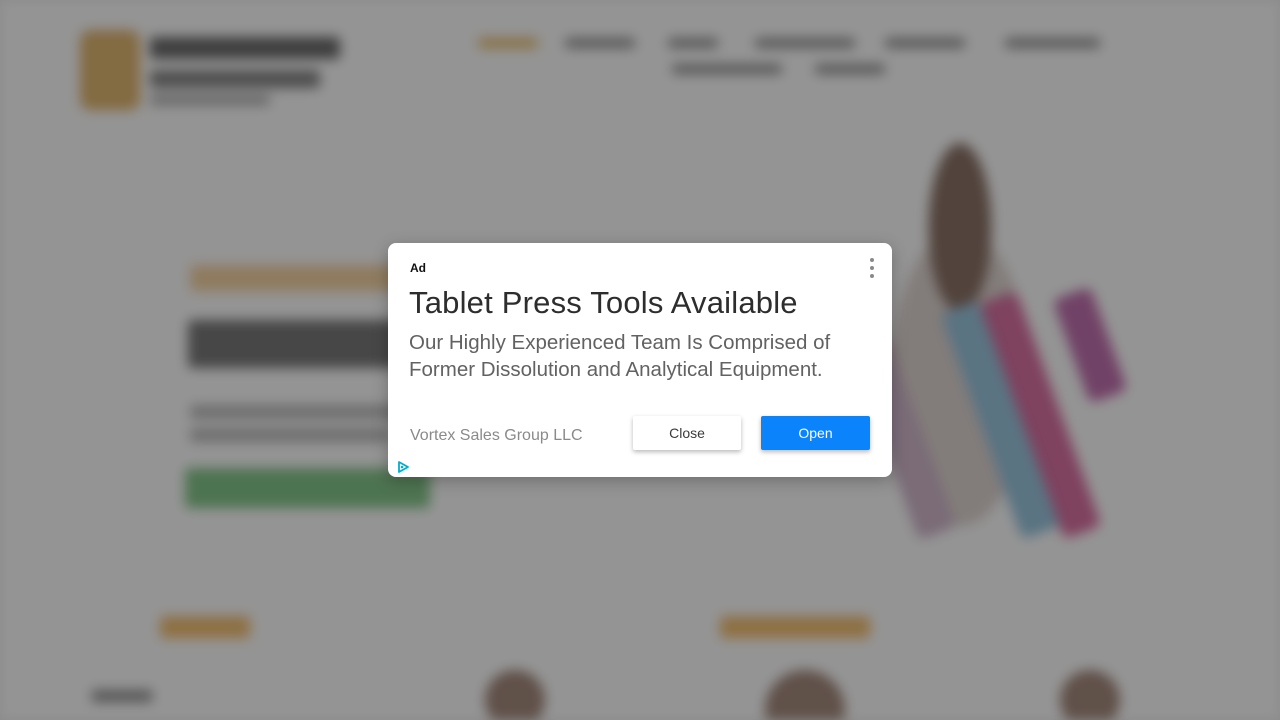  What do you see at coordinates (872, 268) in the screenshot?
I see `more-vert-icon` at bounding box center [872, 268].